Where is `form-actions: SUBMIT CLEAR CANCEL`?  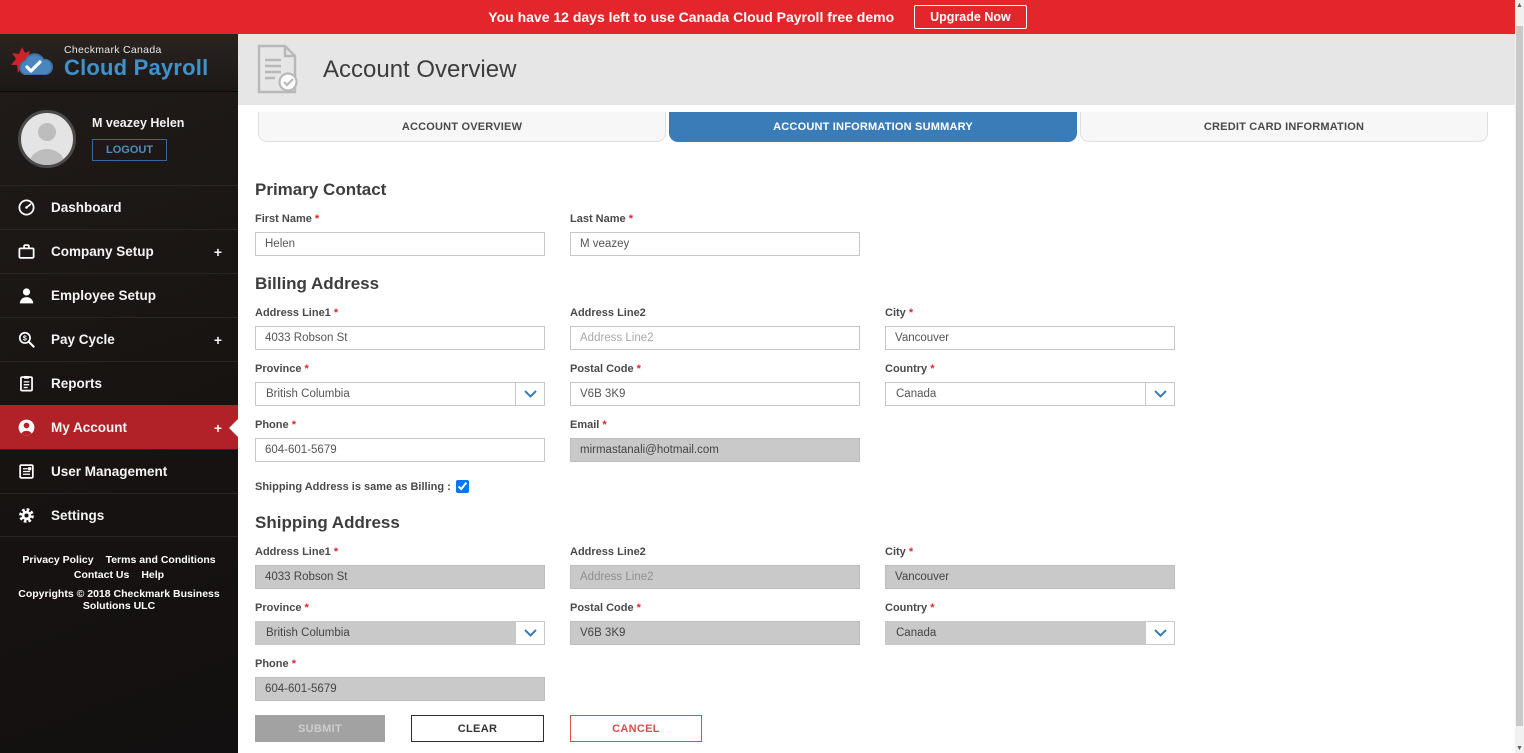
form-actions: SUBMIT CLEAR CANCEL is located at coordinates (876, 728).